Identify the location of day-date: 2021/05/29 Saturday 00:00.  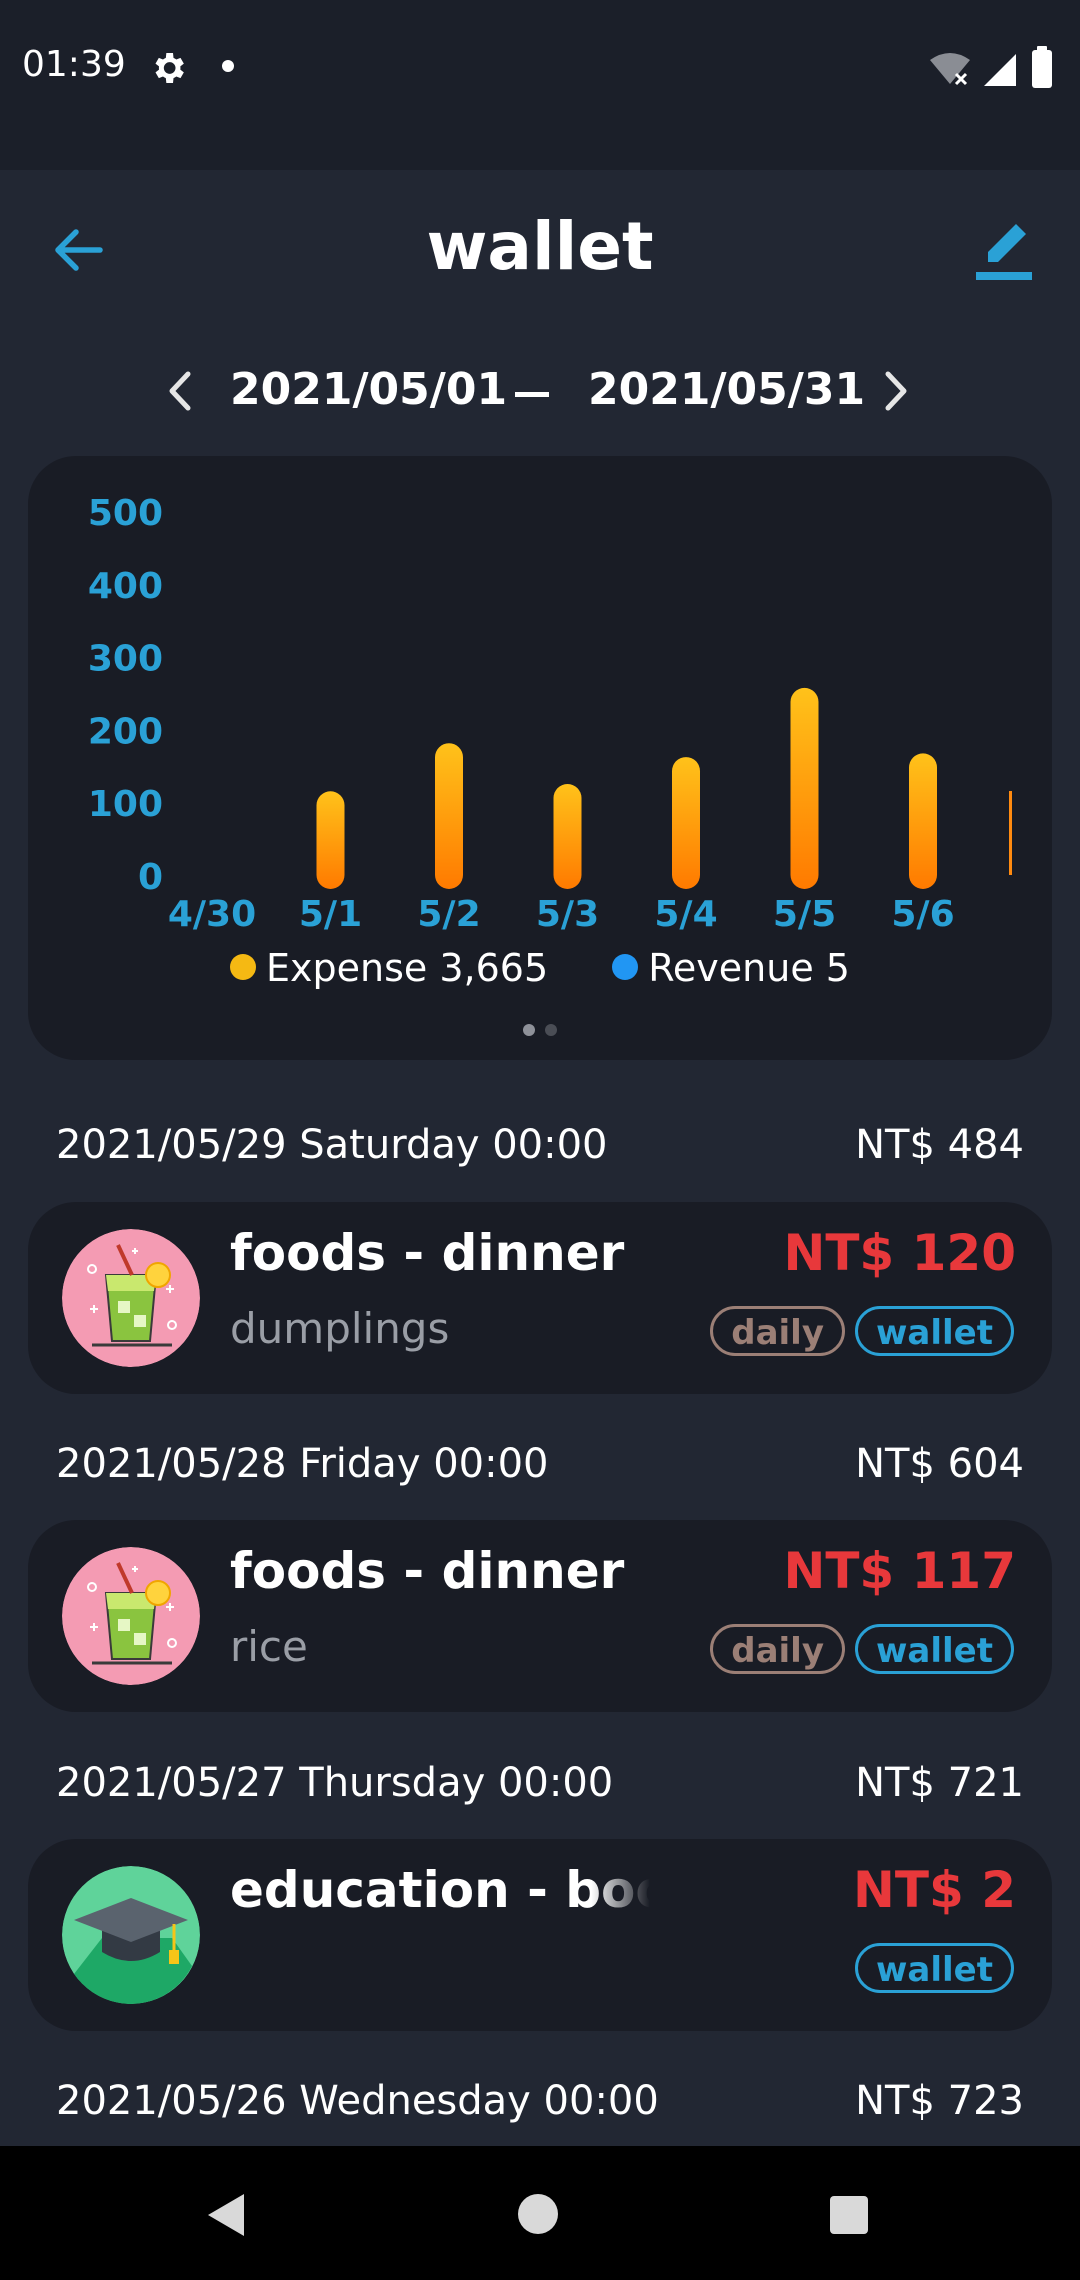
(332, 1145).